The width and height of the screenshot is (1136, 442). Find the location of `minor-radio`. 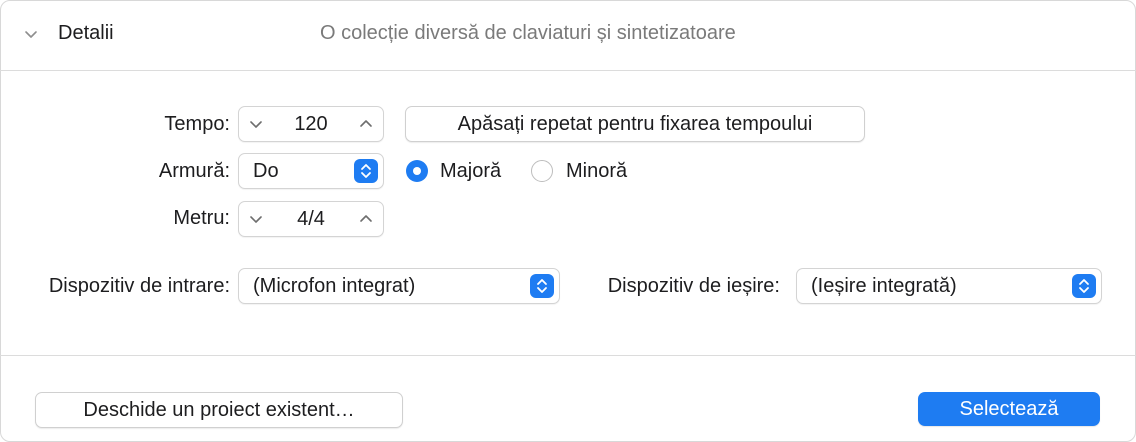

minor-radio is located at coordinates (542, 171).